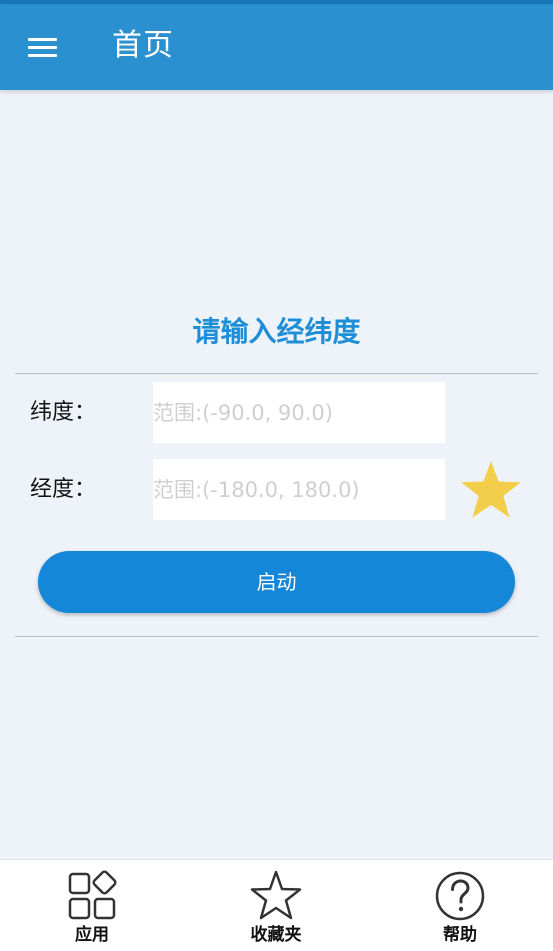  I want to click on top-divider, so click(276, 373).